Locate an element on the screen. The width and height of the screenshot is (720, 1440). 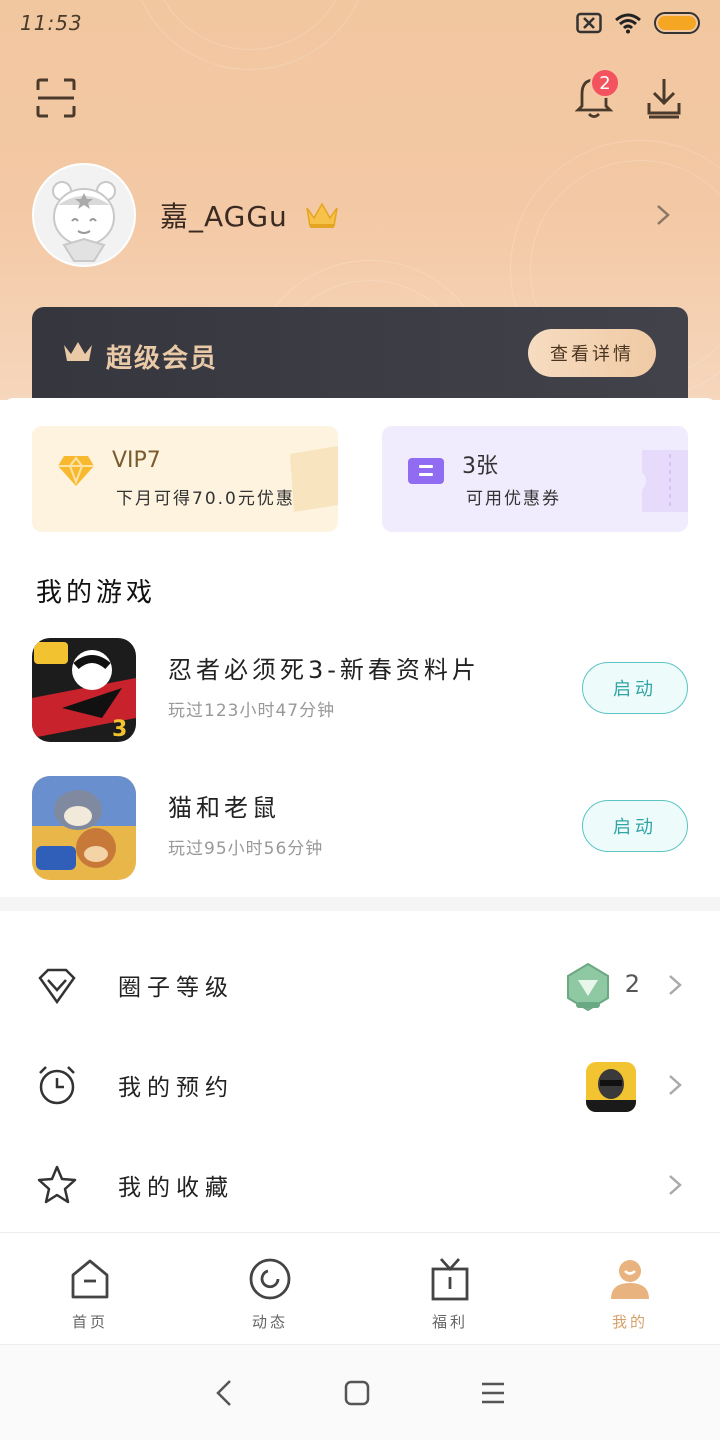
vip-level: VIP7 is located at coordinates (136, 460).